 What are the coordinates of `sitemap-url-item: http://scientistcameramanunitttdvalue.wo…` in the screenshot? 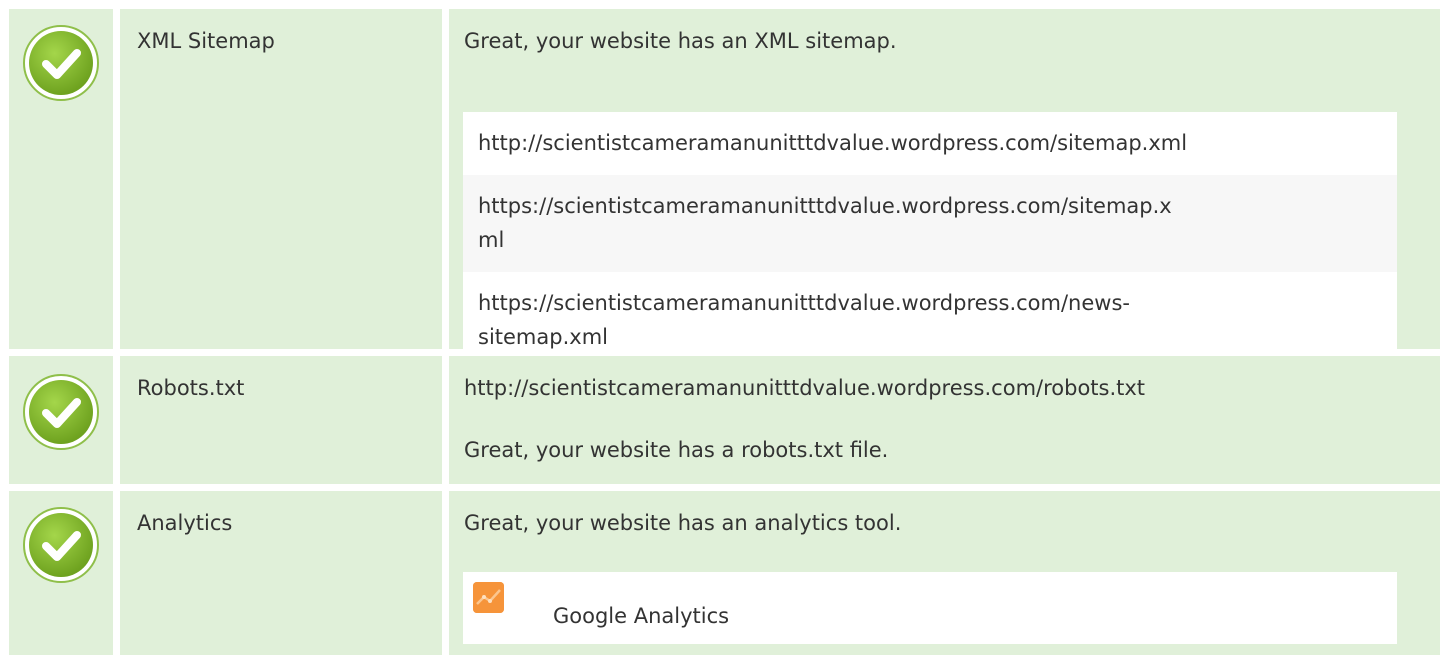 It's located at (930, 143).